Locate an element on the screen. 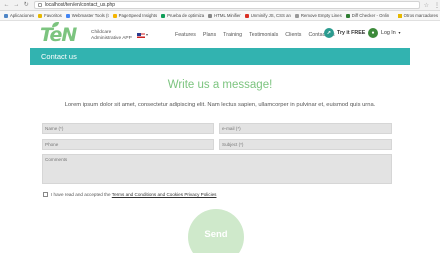  other-bookmarks: Otros marcadores is located at coordinates (417, 15).